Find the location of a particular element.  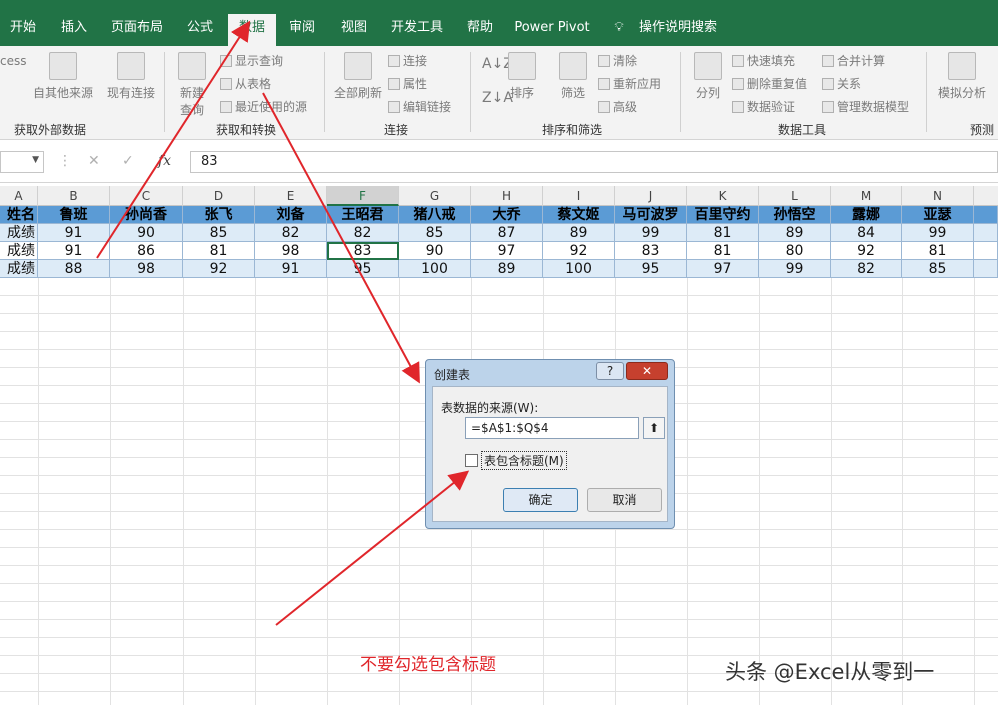

collapse-dialog-icon: ⬆ is located at coordinates (654, 428).